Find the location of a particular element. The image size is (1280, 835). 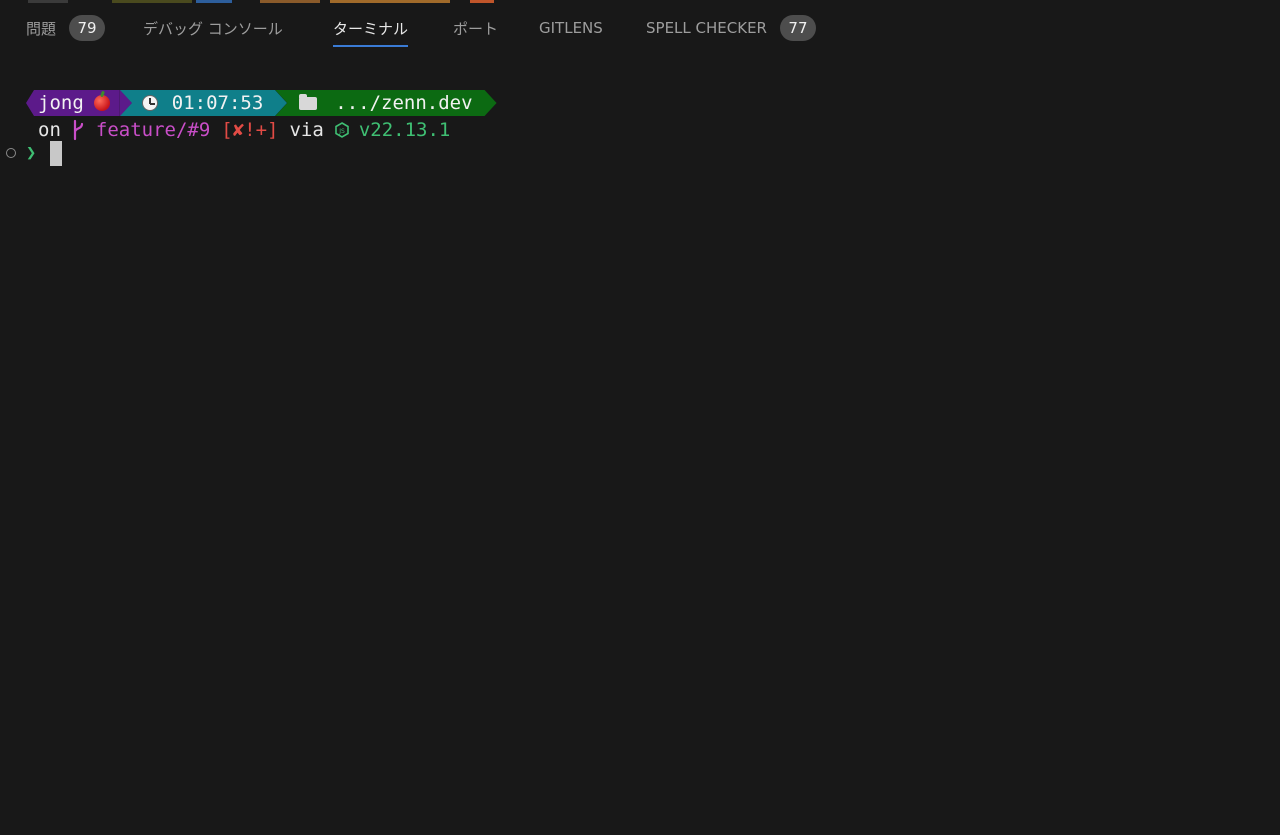

editor-edge-strip is located at coordinates (640, 2).